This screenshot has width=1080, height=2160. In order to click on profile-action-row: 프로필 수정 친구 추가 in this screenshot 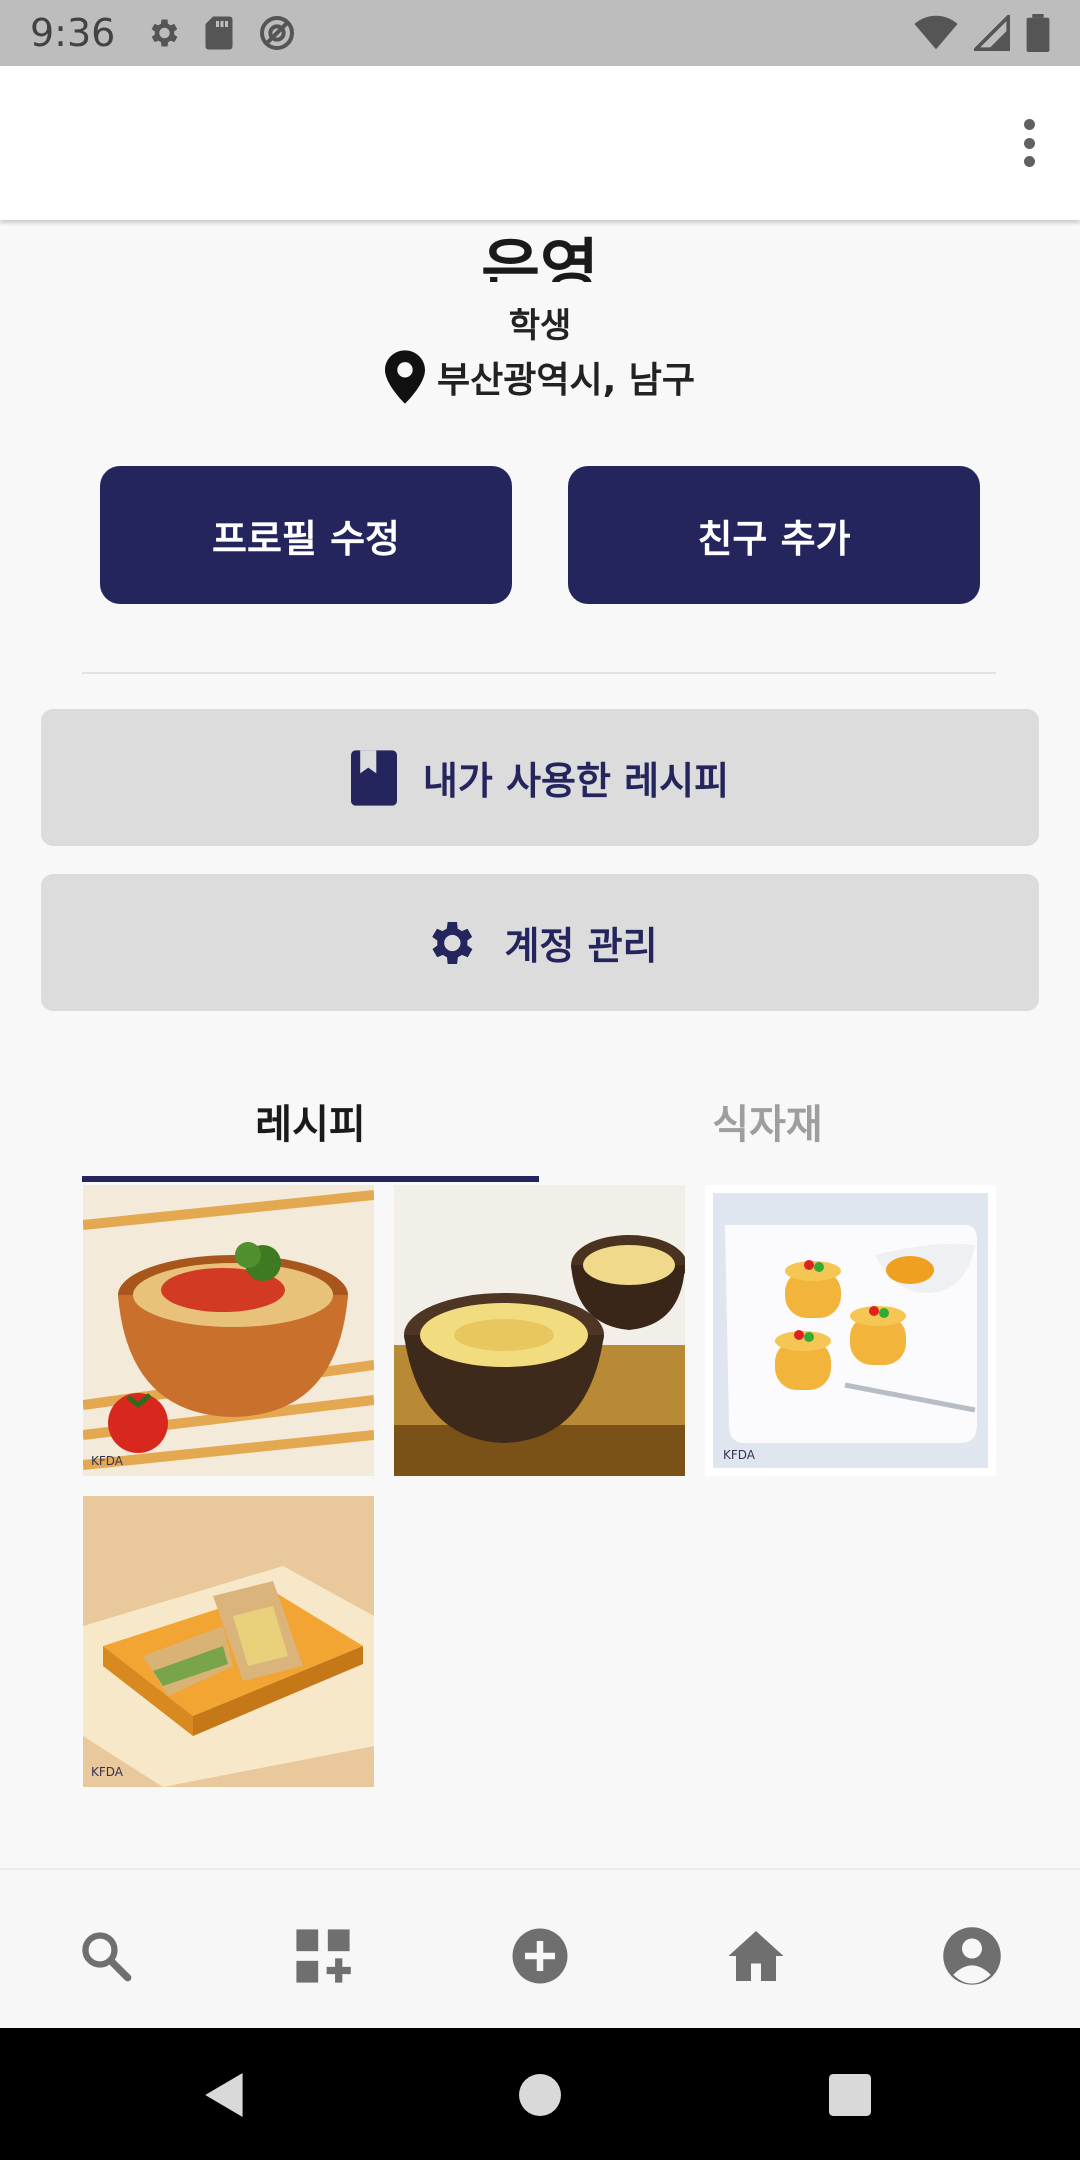, I will do `click(540, 535)`.